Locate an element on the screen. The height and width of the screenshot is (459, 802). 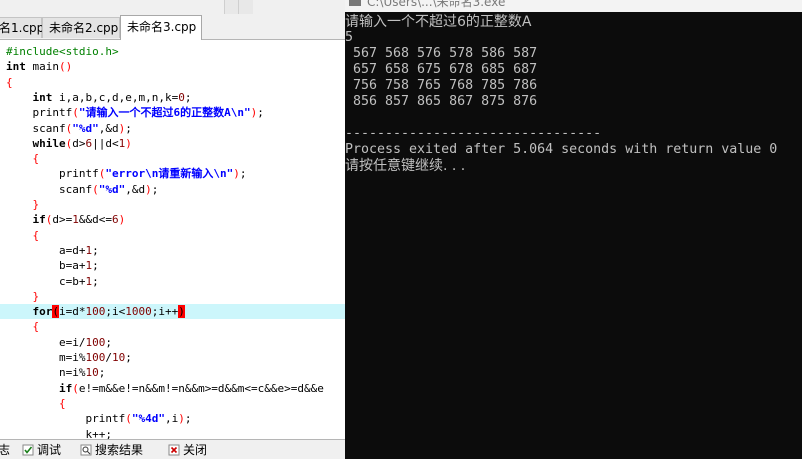
code-token: "error\n请重新输入\n" is located at coordinates (169, 174).